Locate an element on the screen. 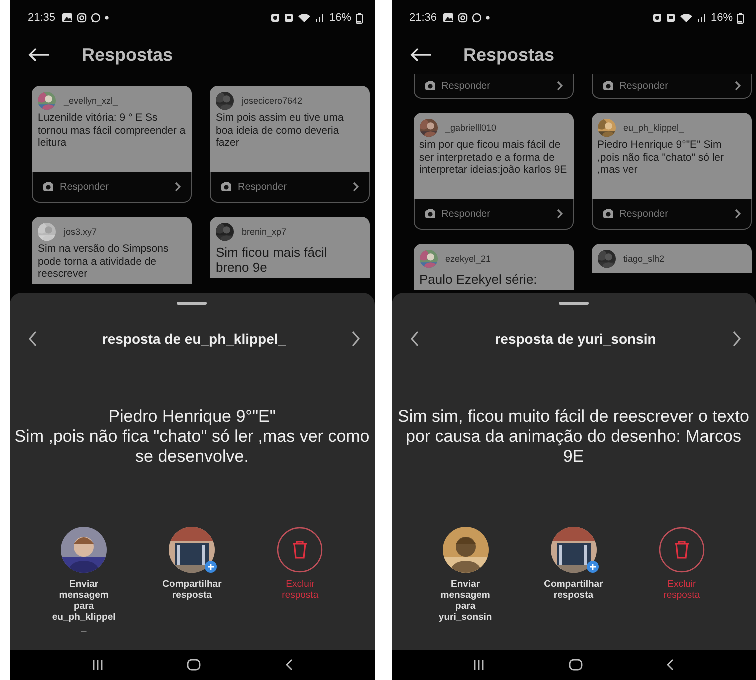 The image size is (756, 680). response-card: ezekyel_21 Paulo Ezekyel série: is located at coordinates (494, 267).